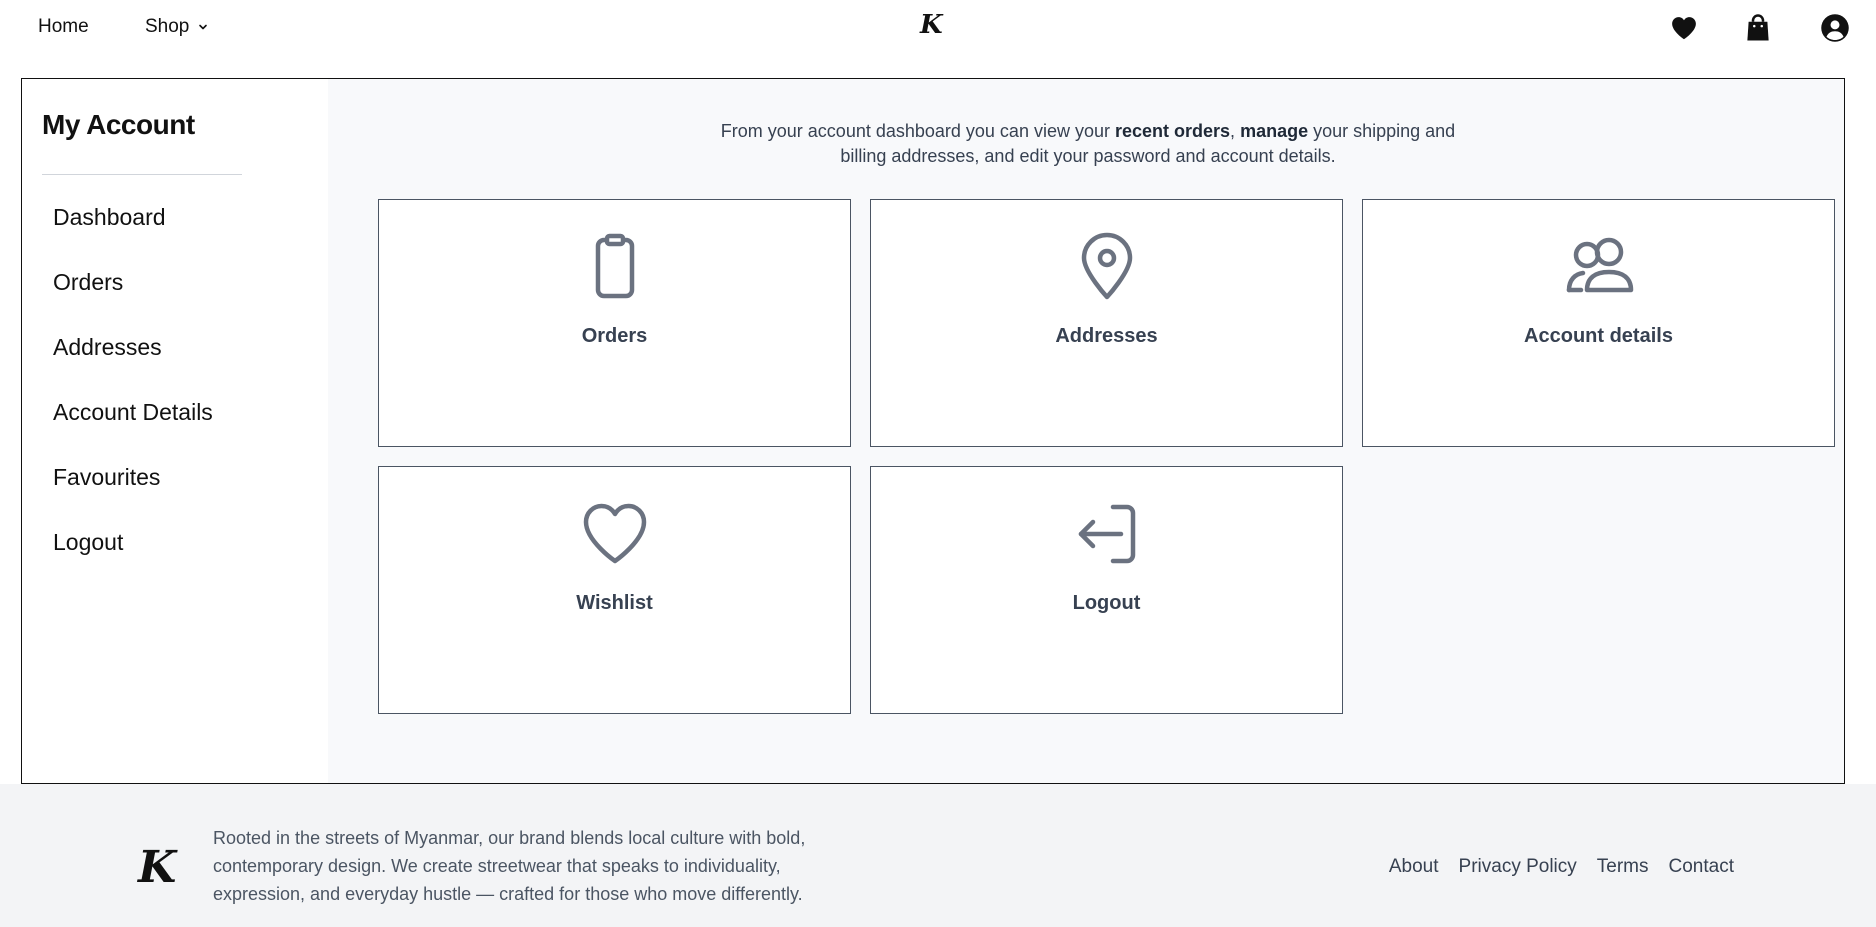 Image resolution: width=1876 pixels, height=927 pixels. Describe the element at coordinates (1274, 131) in the screenshot. I see `intro-manage: manage` at that location.